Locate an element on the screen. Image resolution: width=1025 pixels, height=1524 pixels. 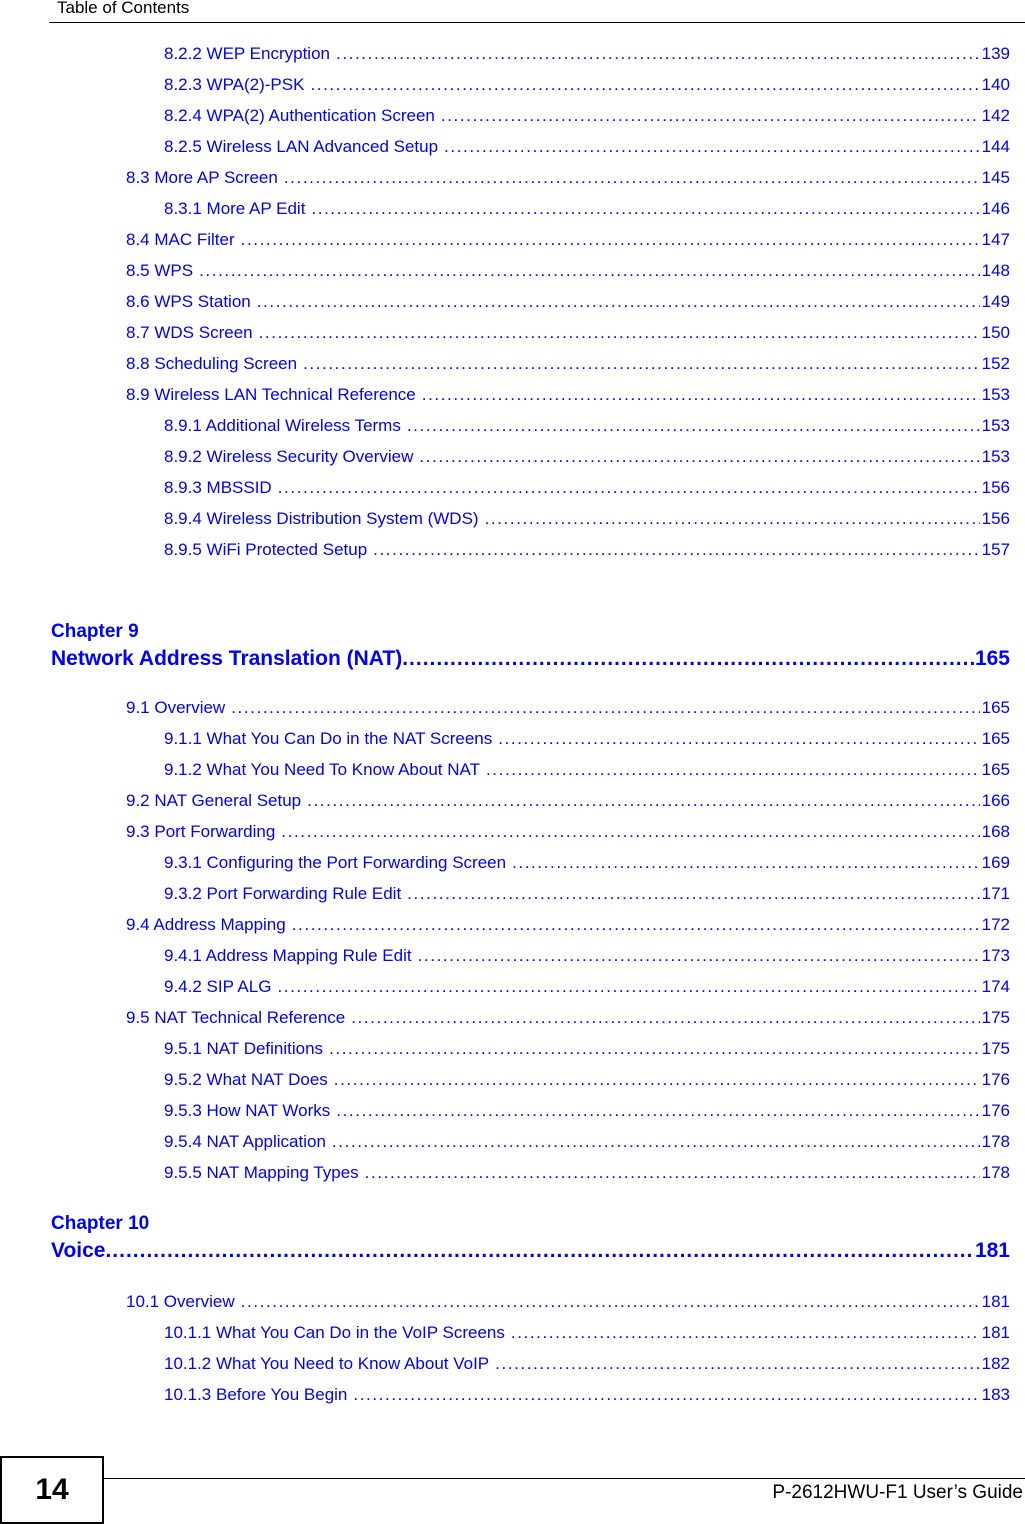
toc-entry: 9.4.2 SIP ALG 174 is located at coordinates (587, 987).